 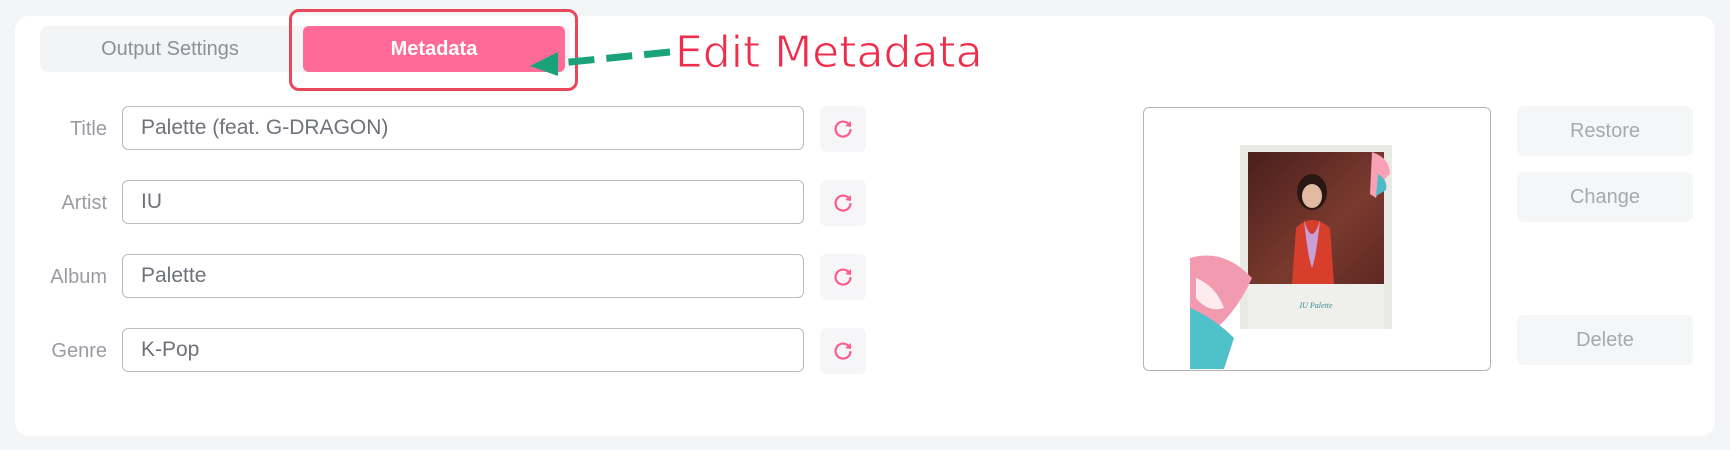 I want to click on settings-tab-bar: Output Settings Metadata, so click(x=305, y=49).